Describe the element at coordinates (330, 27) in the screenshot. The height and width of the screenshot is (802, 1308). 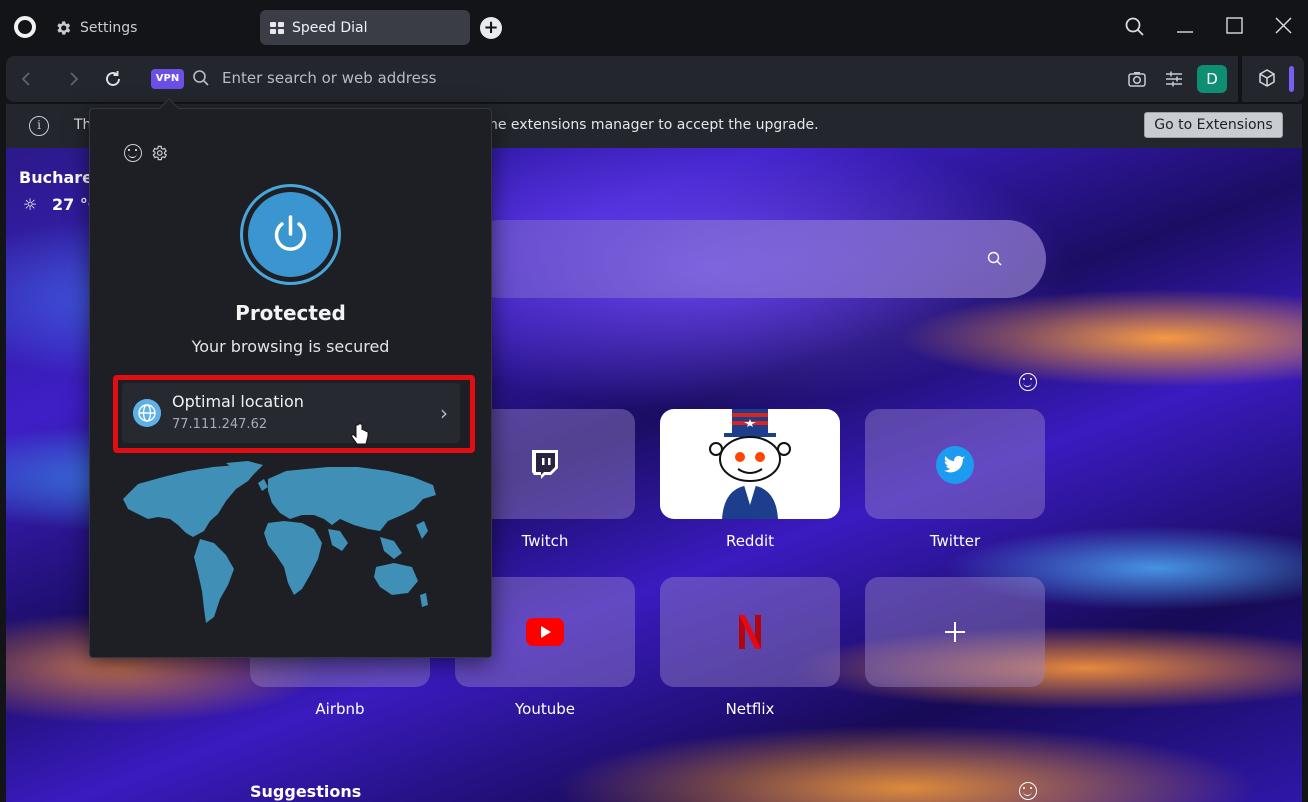
I see `tab-label: Speed Dial` at that location.